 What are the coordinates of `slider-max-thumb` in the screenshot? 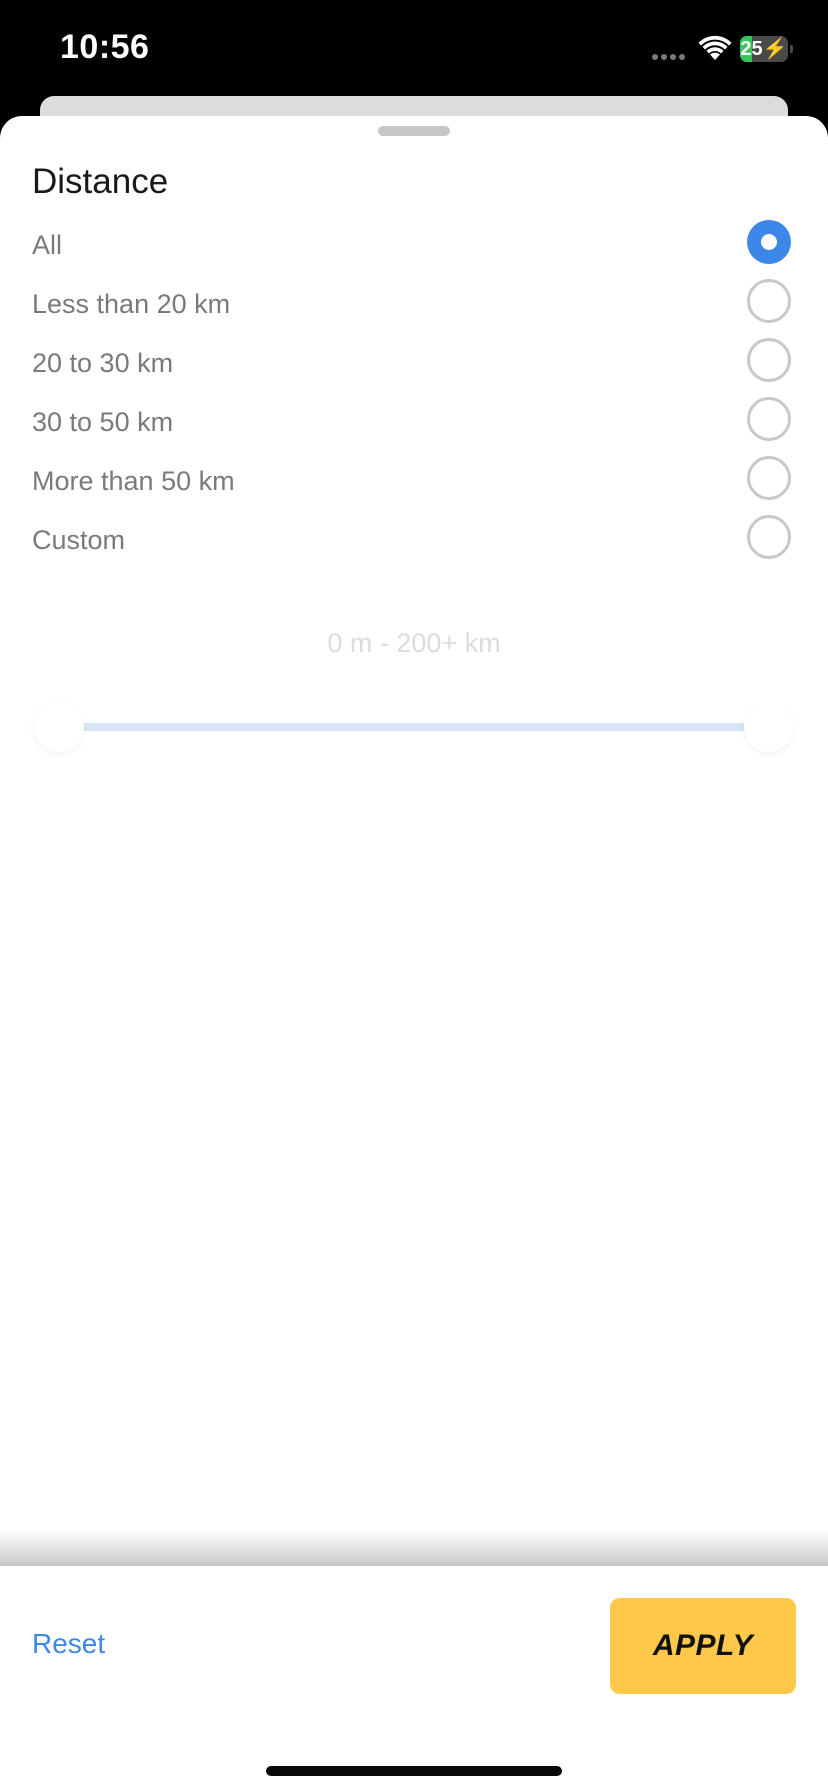 It's located at (769, 727).